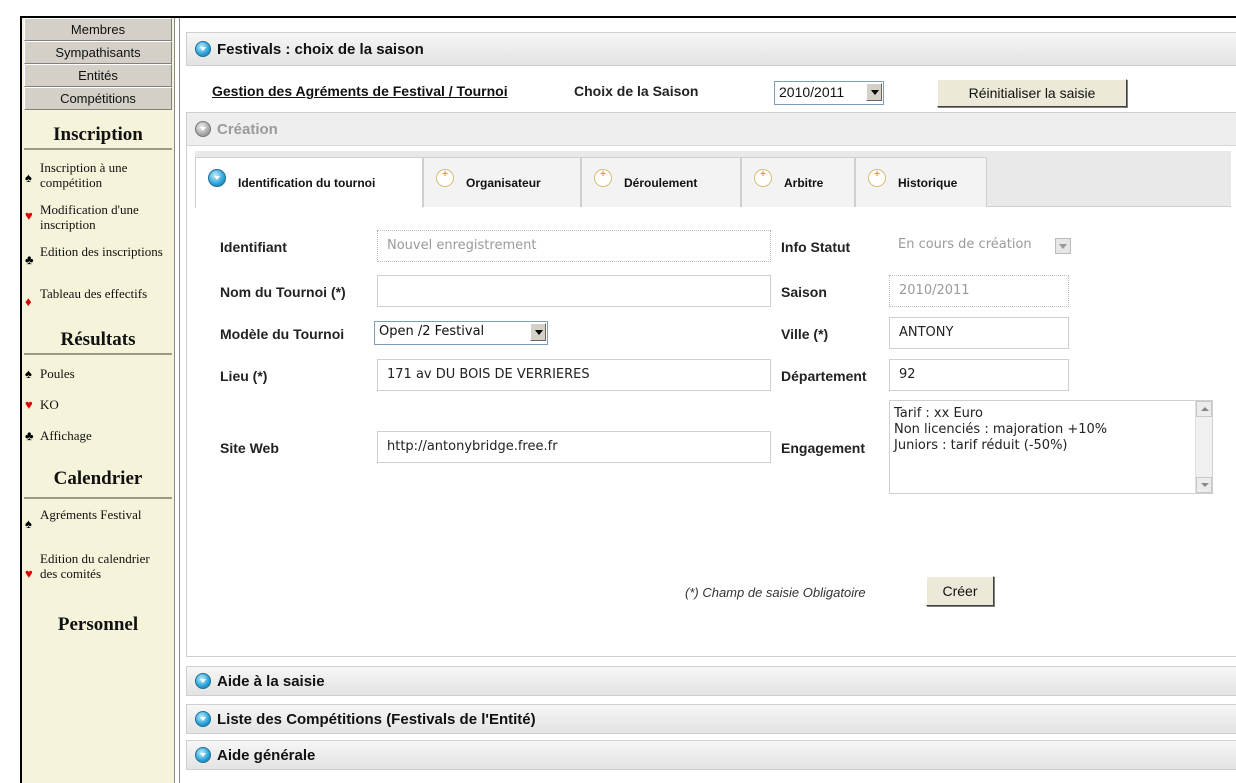 This screenshot has height=783, width=1236. What do you see at coordinates (960, 591) in the screenshot?
I see `creer-button: Créer` at bounding box center [960, 591].